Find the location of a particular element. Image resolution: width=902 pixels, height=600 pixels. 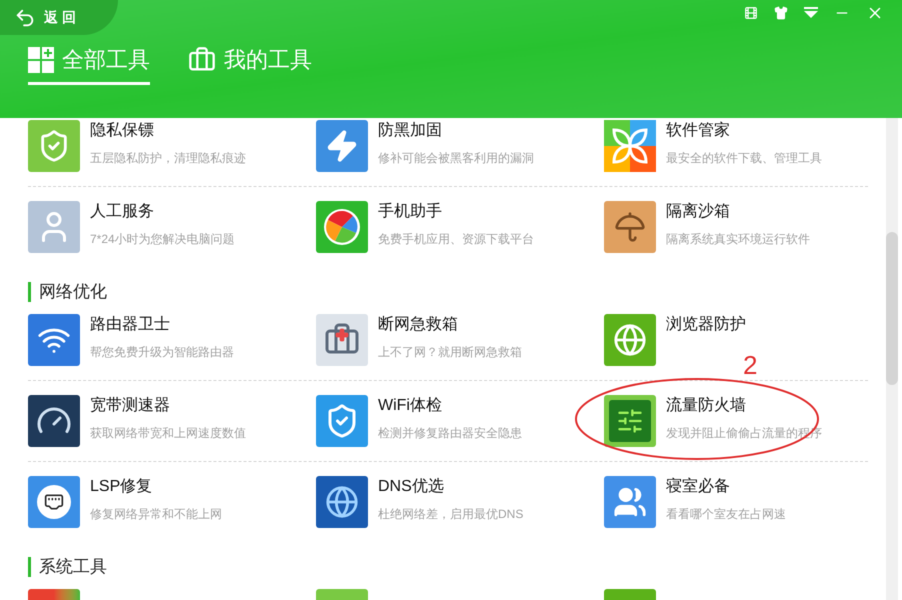

tool-name: 软件管家 is located at coordinates (744, 131).